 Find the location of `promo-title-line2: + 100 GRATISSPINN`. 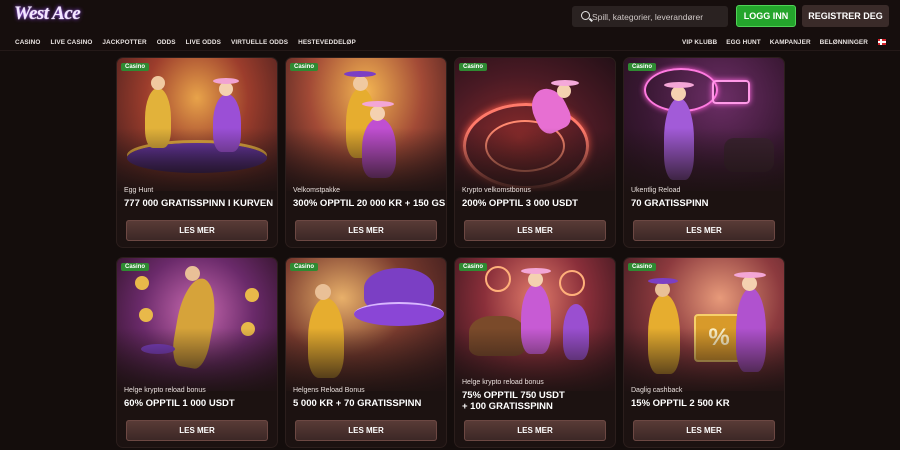

promo-title-line2: + 100 GRATISSPINN is located at coordinates (507, 406).